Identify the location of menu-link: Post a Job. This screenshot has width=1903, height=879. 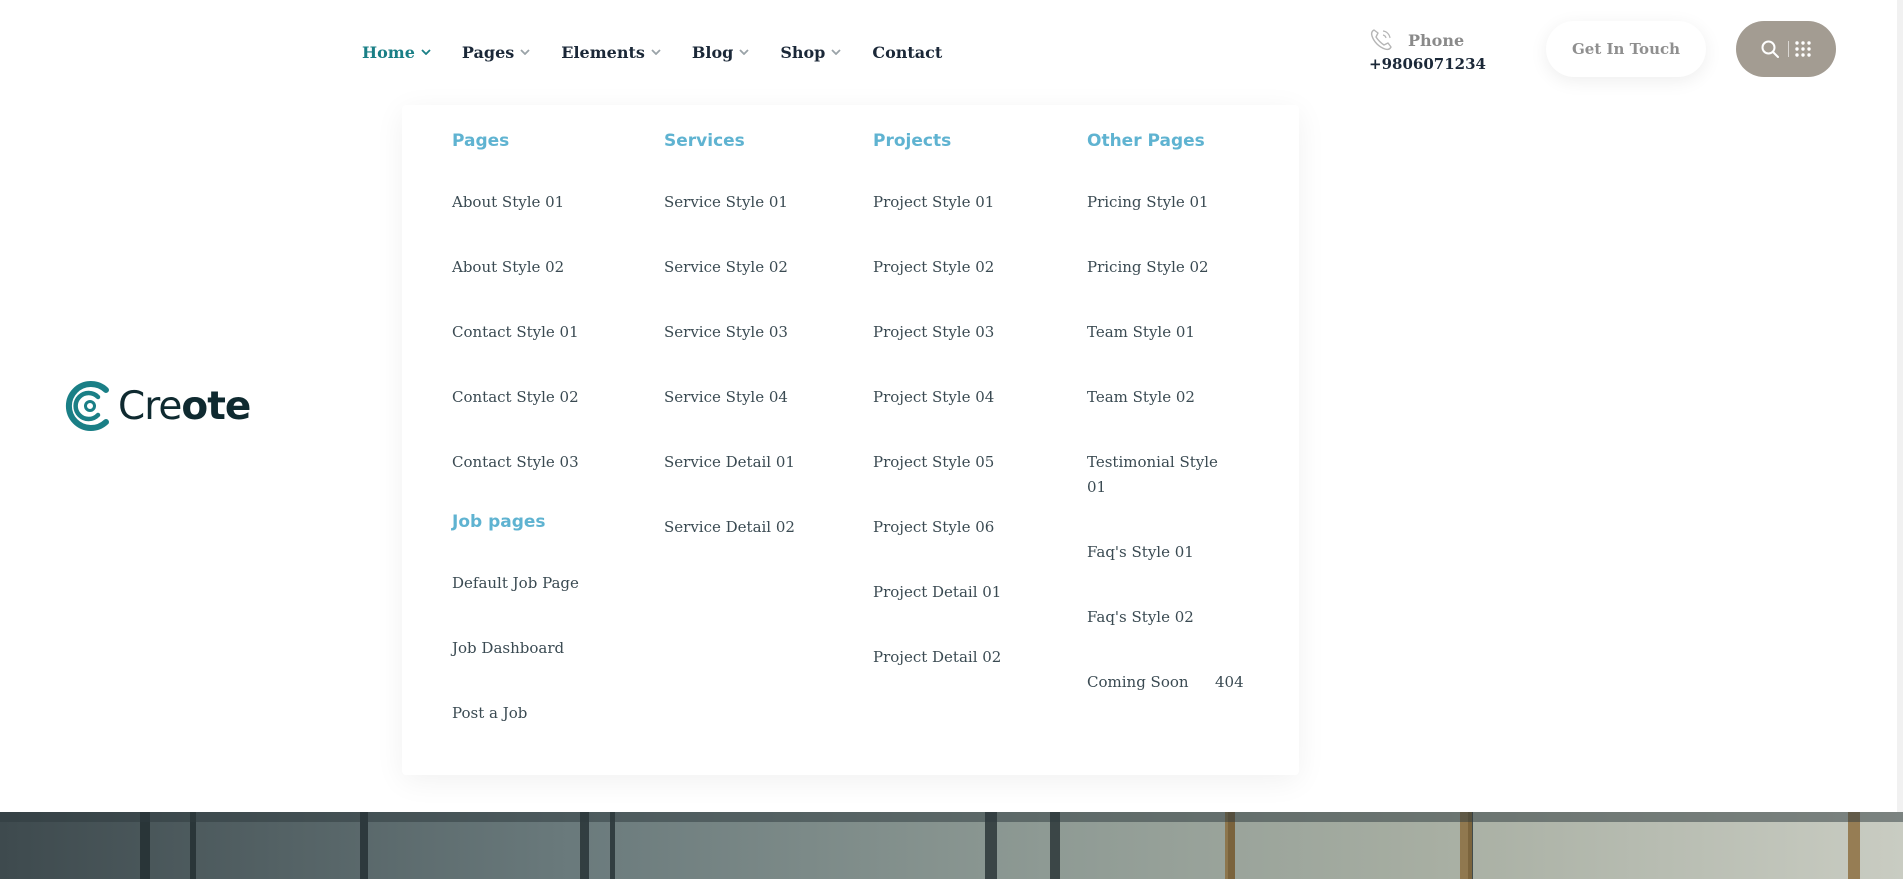
(489, 713).